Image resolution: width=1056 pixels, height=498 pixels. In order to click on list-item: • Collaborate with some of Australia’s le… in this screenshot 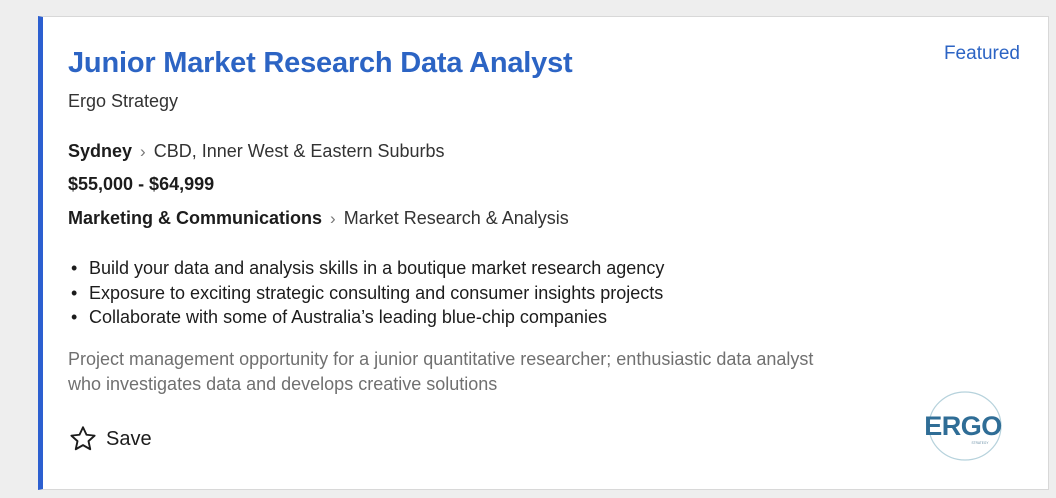, I will do `click(366, 317)`.